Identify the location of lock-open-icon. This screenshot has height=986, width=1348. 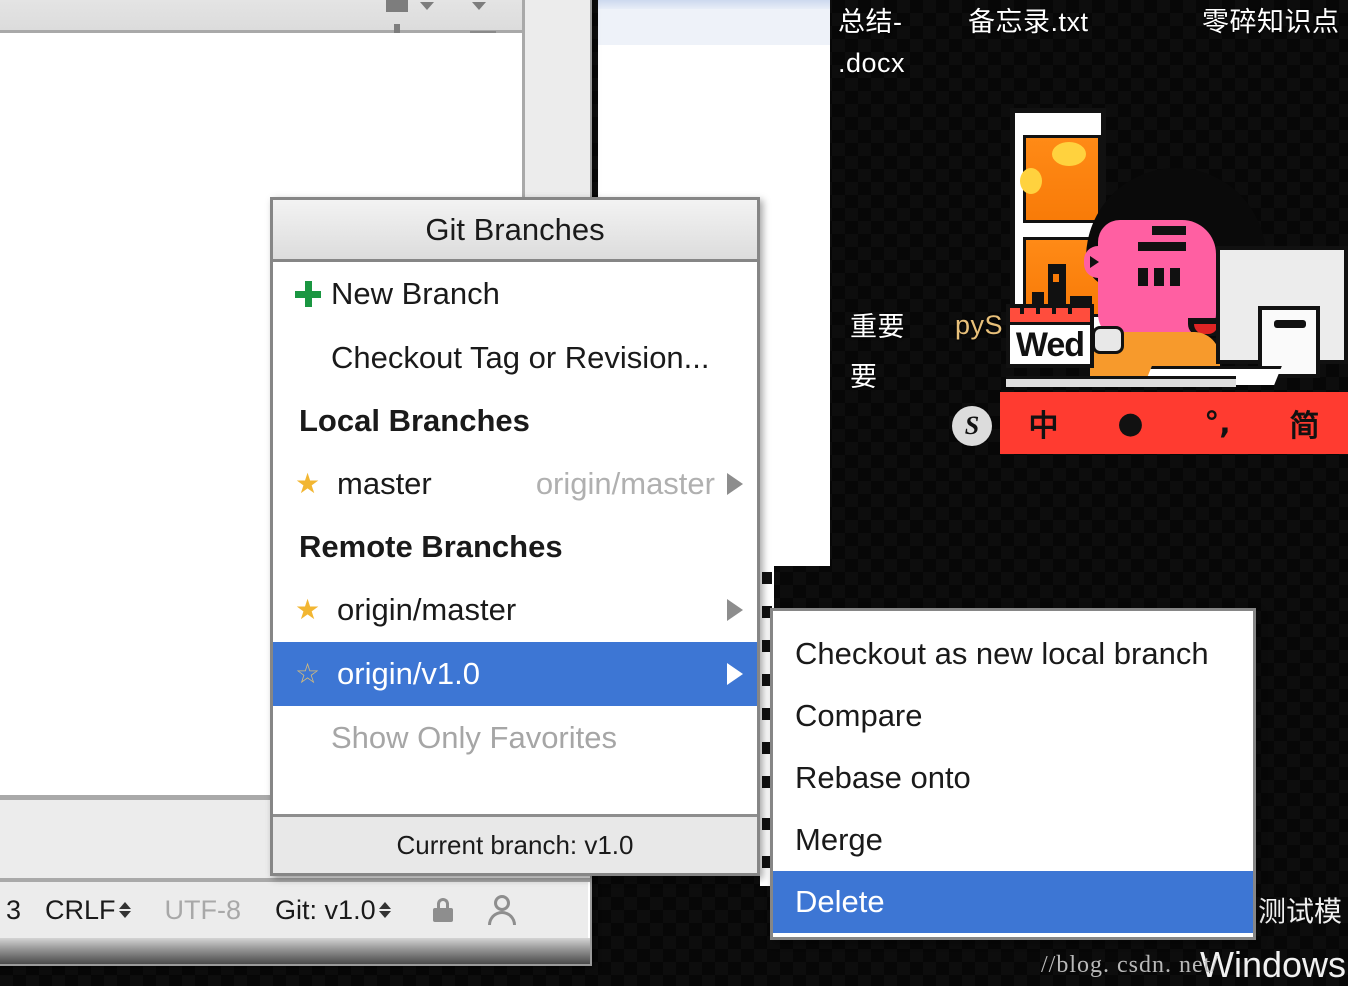
(442, 910).